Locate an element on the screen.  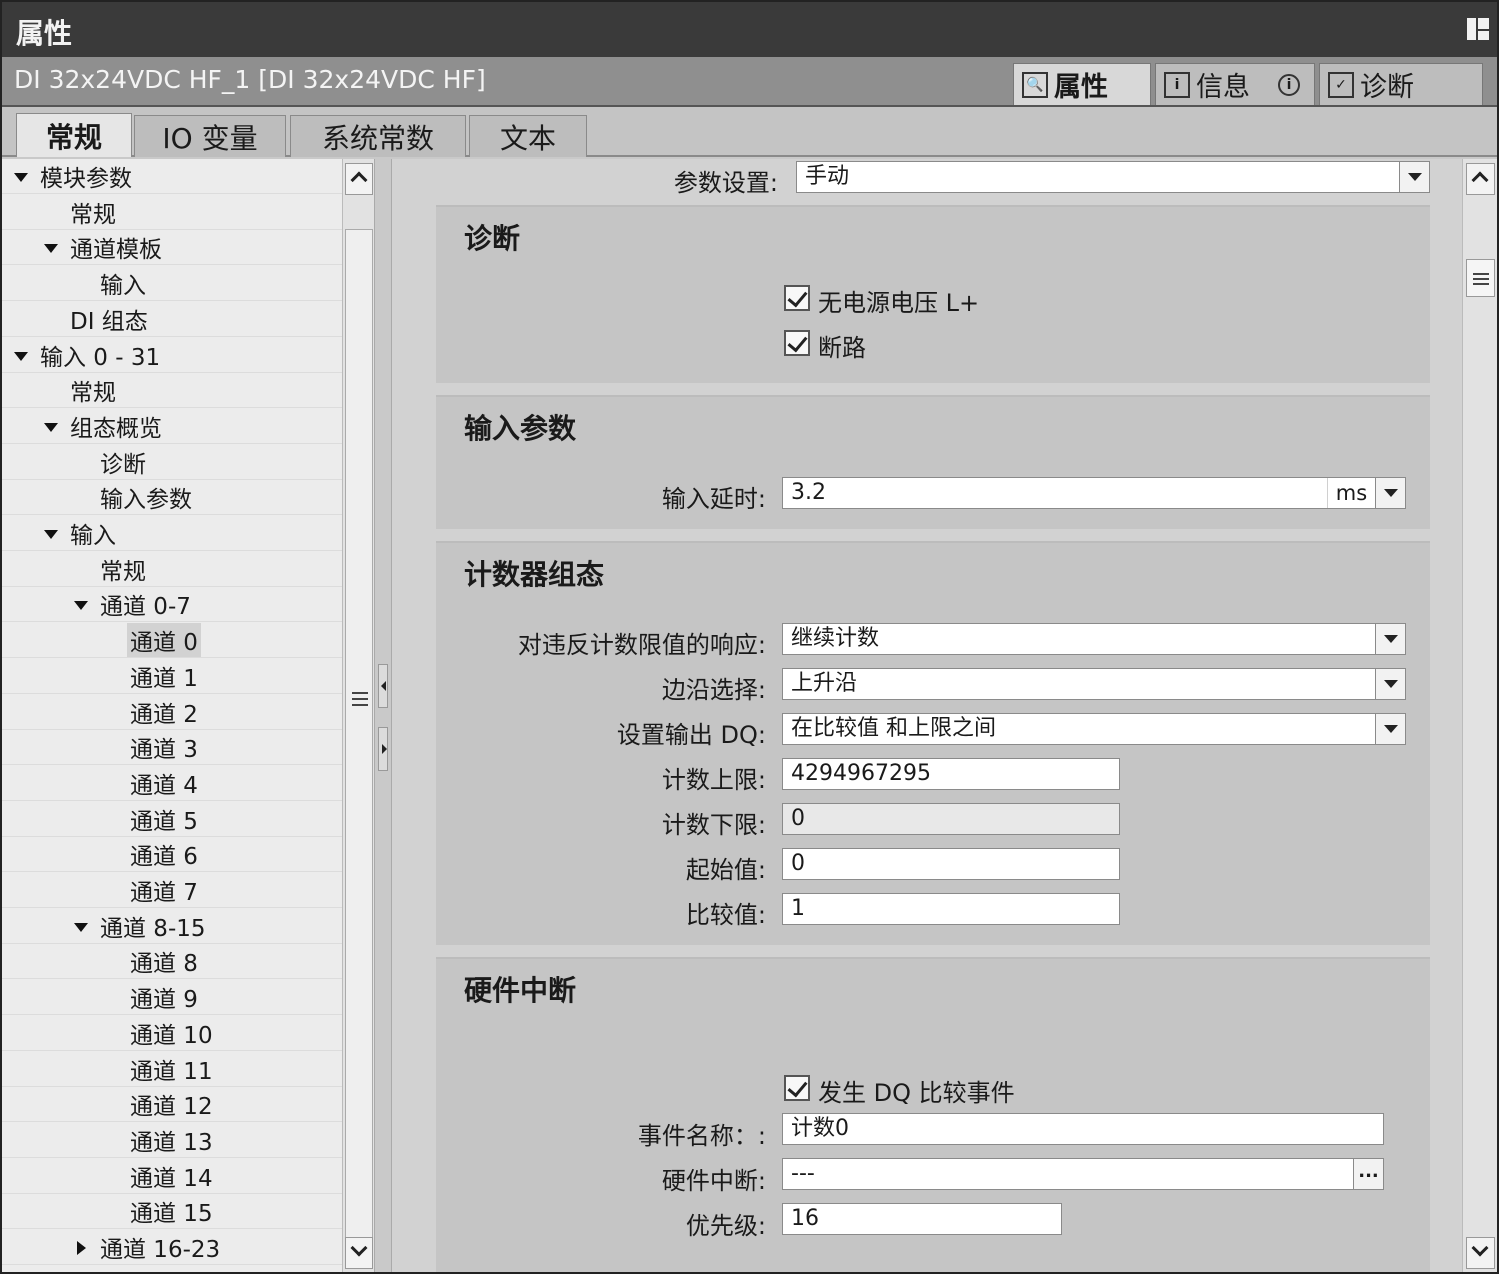
tree-item: 通道 15 is located at coordinates (172, 1212).